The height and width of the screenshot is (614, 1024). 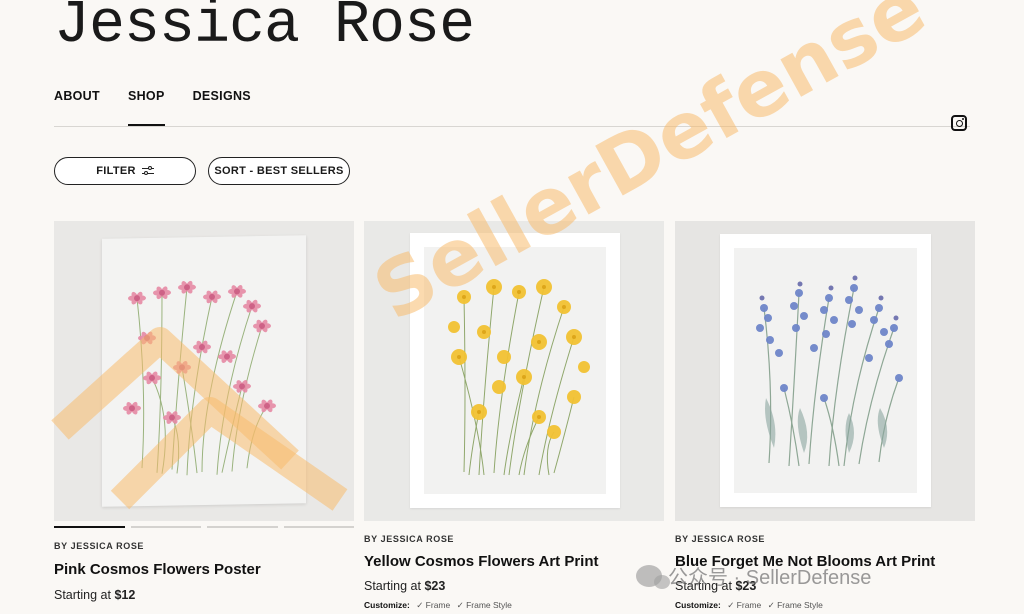 I want to click on nav-shop: SHOP, so click(x=146, y=107).